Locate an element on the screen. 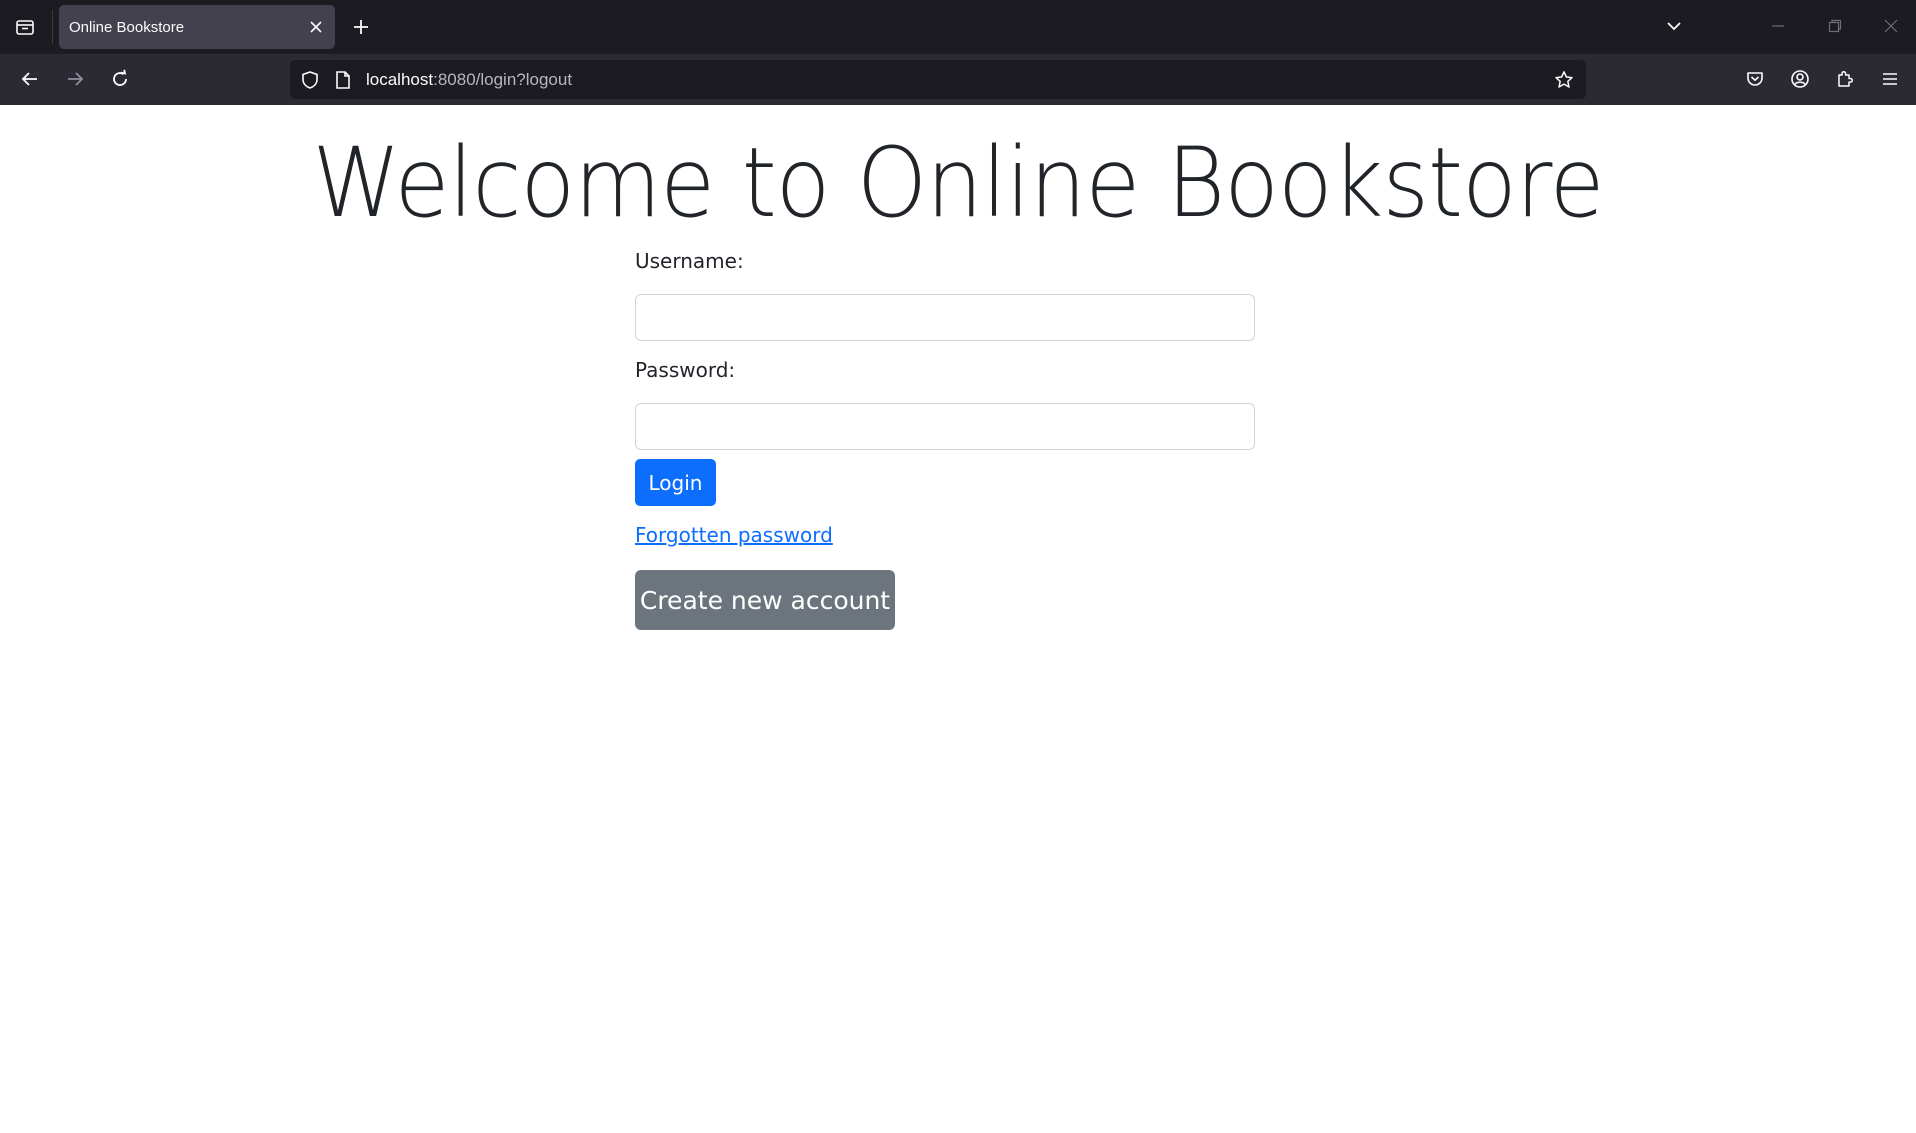  app-menu-button is located at coordinates (1890, 79).